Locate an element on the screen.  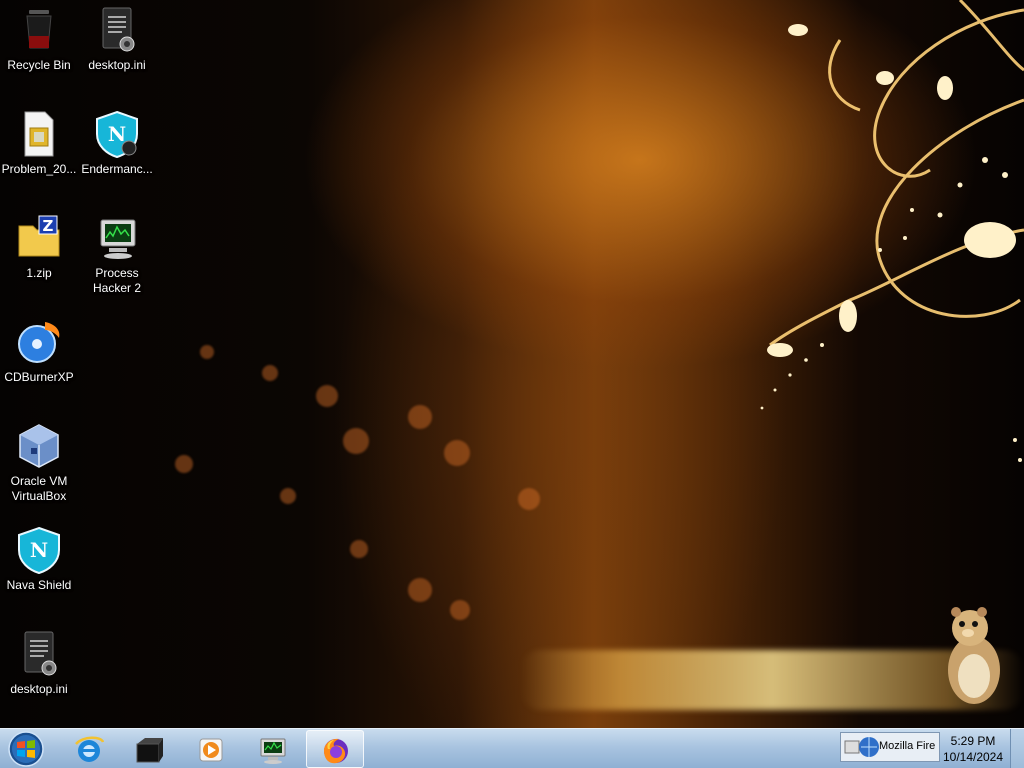
desktop-icon-process-hacker: Process Hacker 2 is located at coordinates (117, 255).